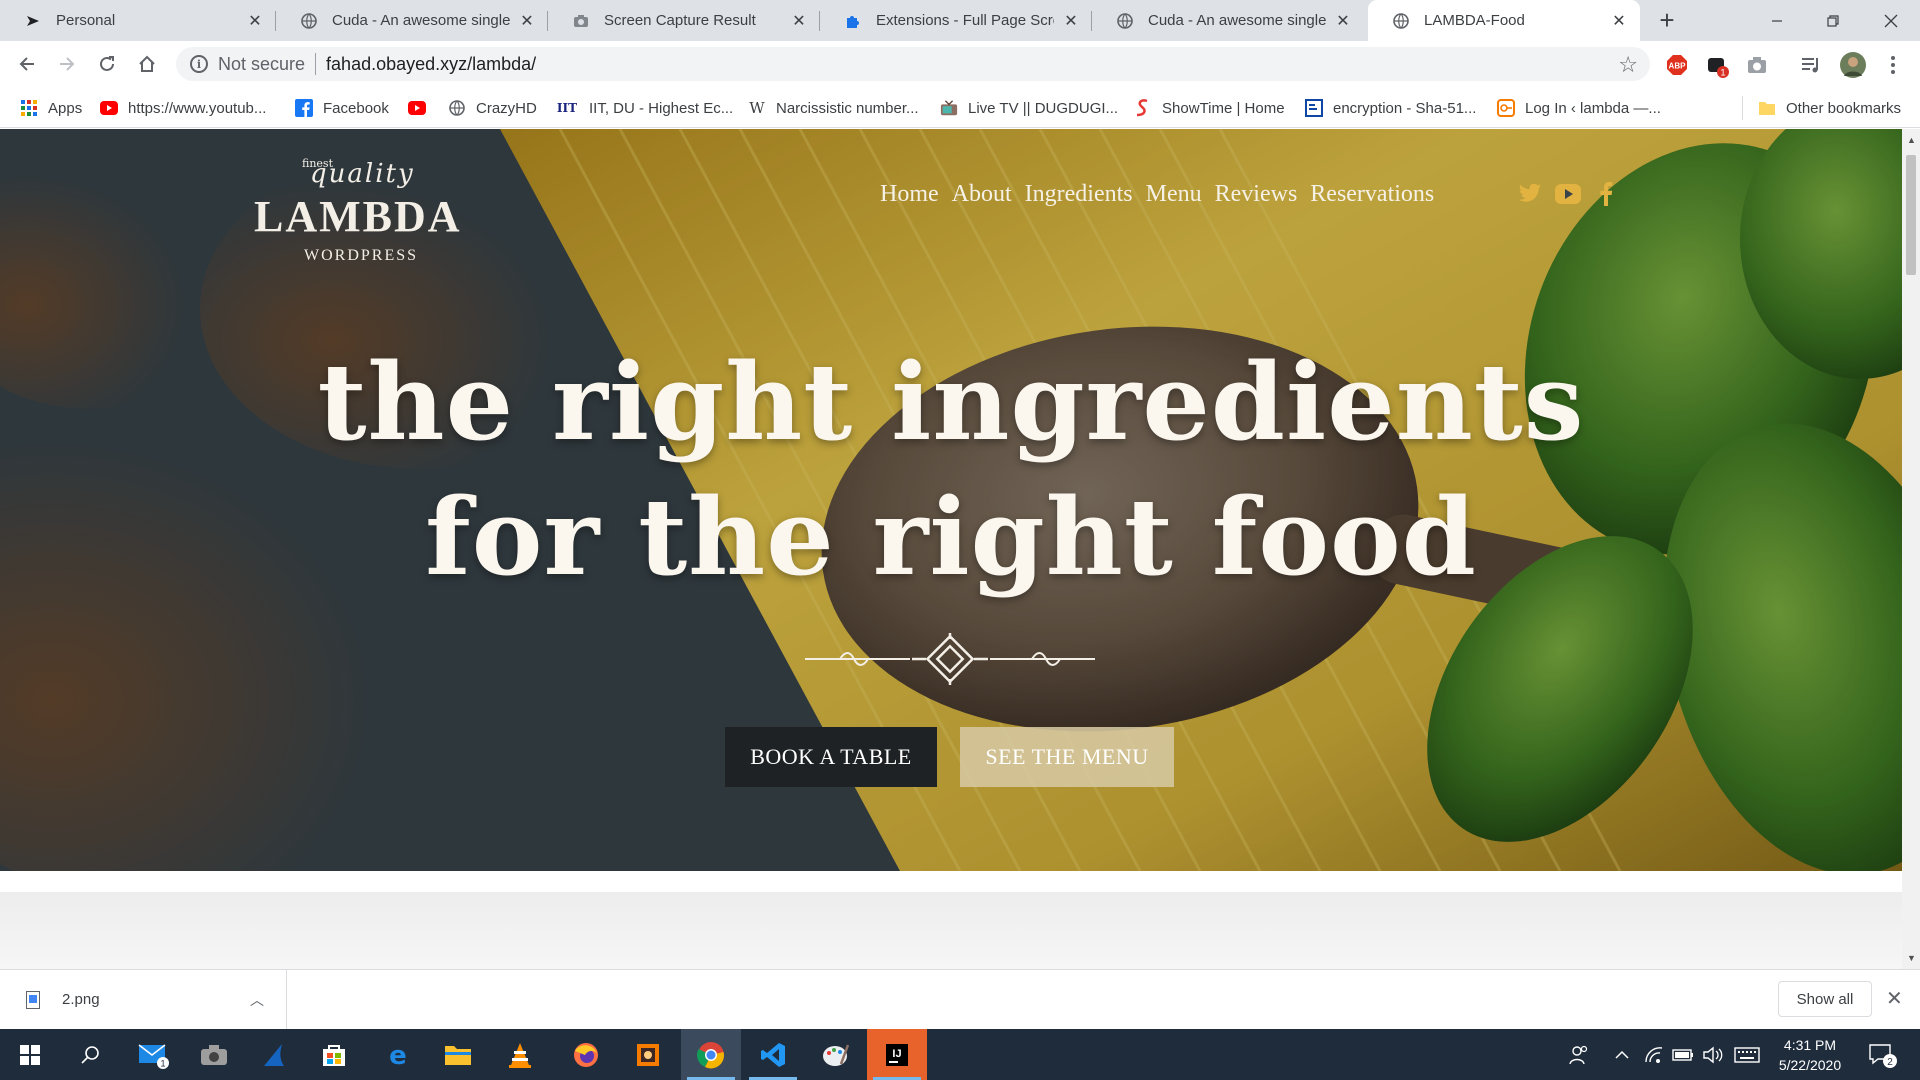  Describe the element at coordinates (29, 108) in the screenshot. I see `apps-grid-icon` at that location.